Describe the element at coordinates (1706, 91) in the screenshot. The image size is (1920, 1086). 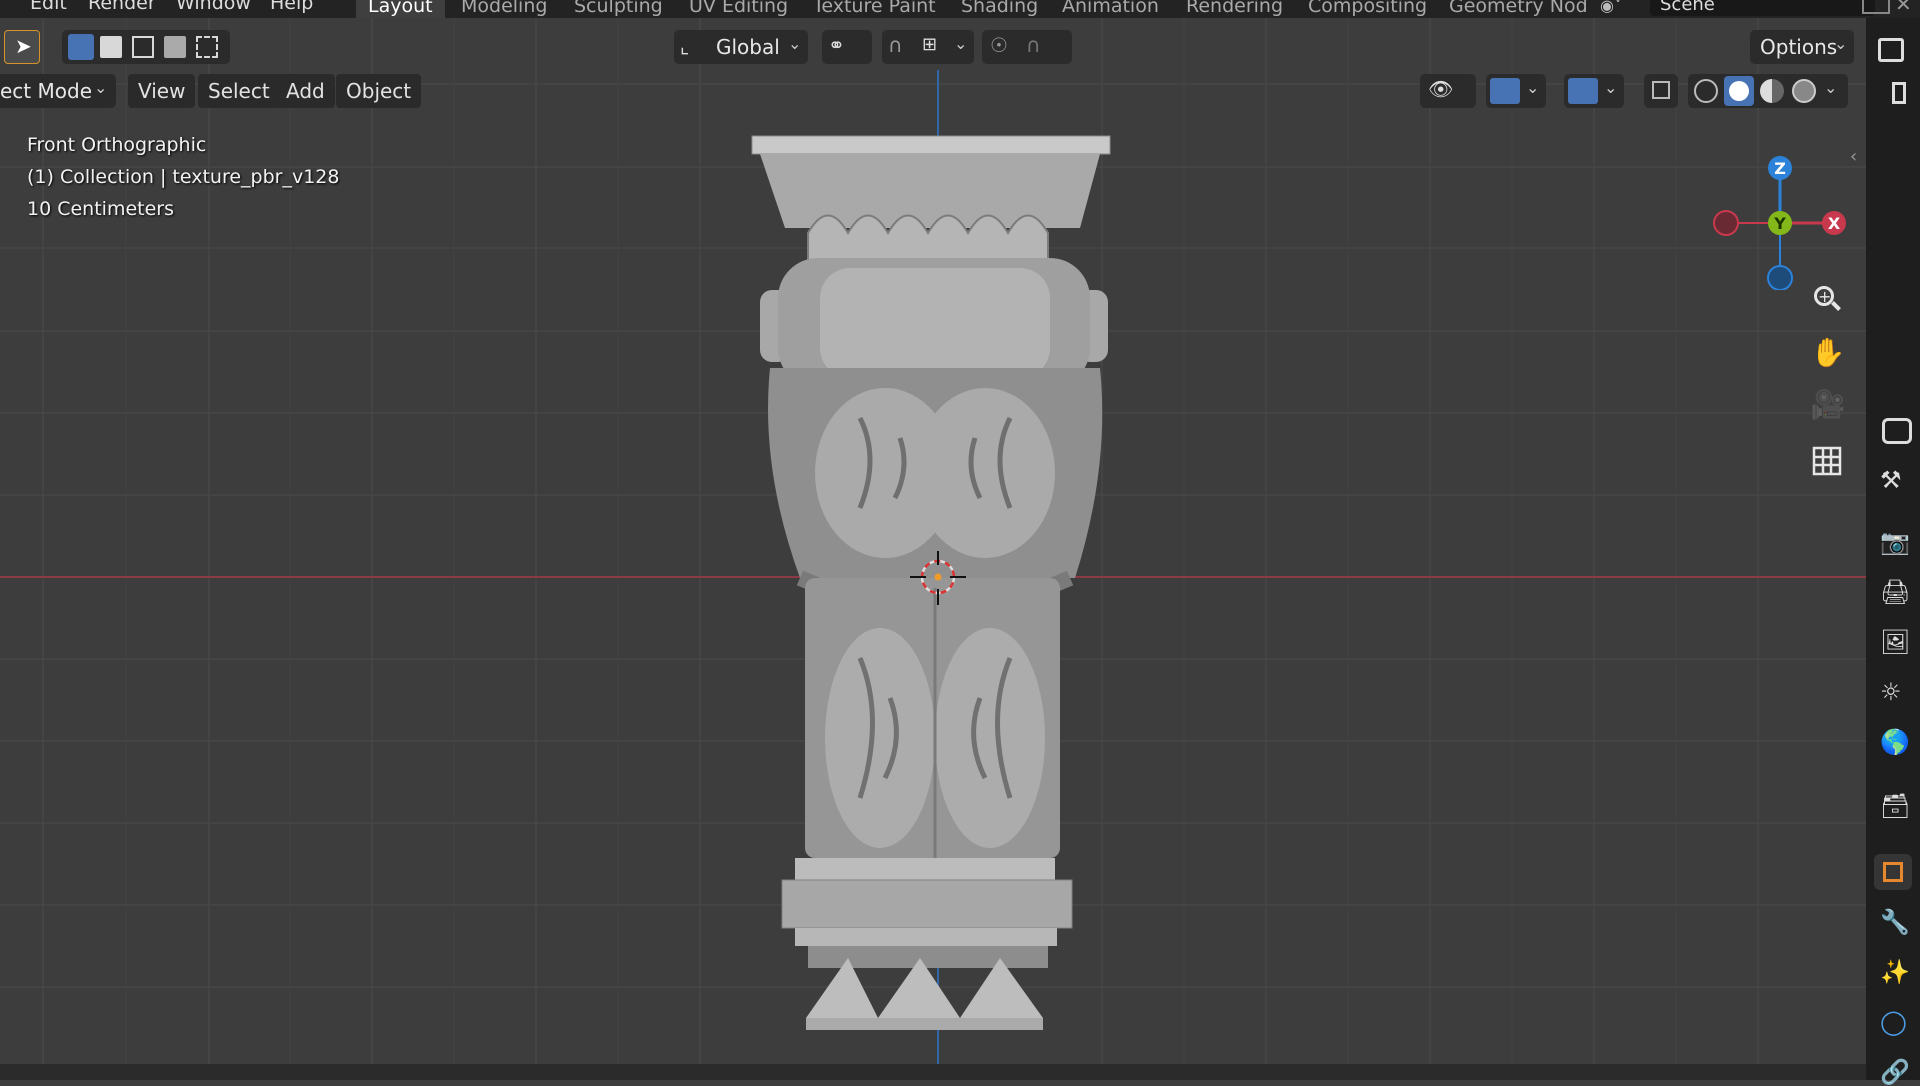
I see `wireframe-shading-icon` at that location.